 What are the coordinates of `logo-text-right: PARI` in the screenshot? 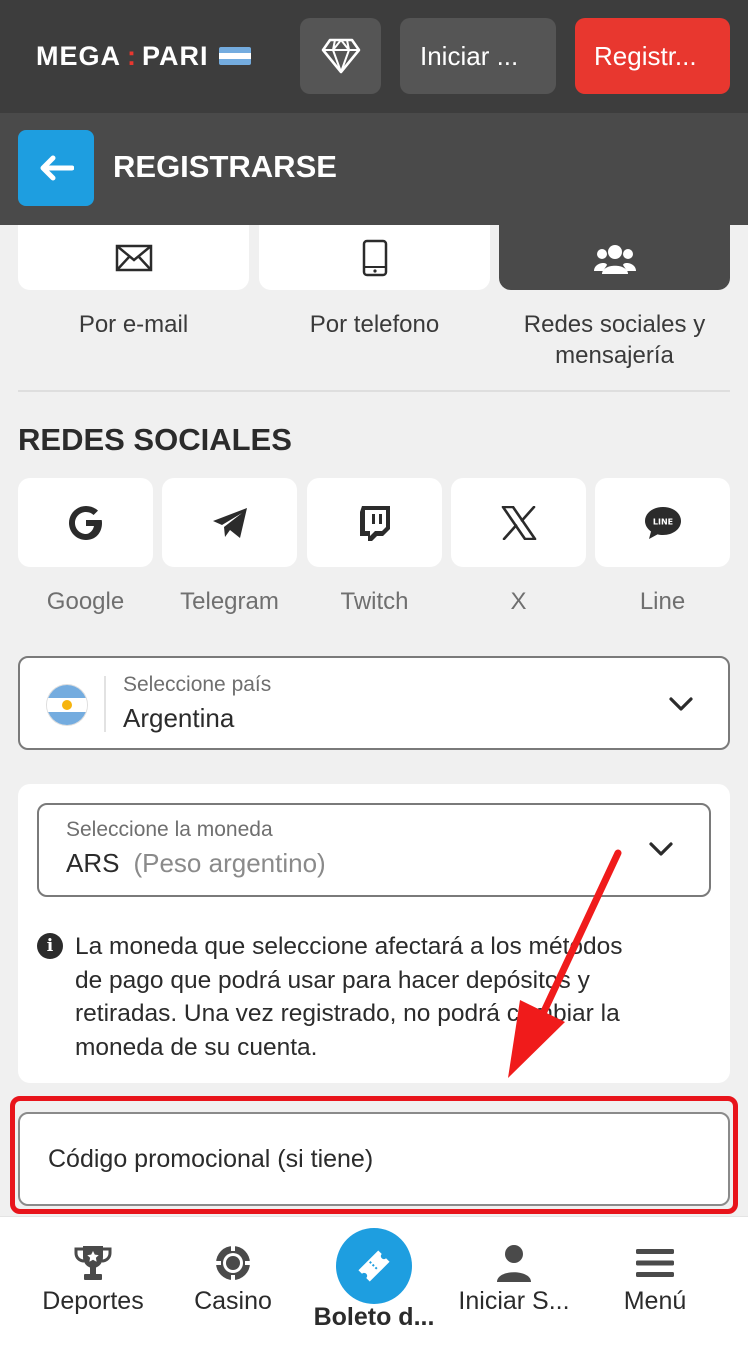 It's located at (175, 55).